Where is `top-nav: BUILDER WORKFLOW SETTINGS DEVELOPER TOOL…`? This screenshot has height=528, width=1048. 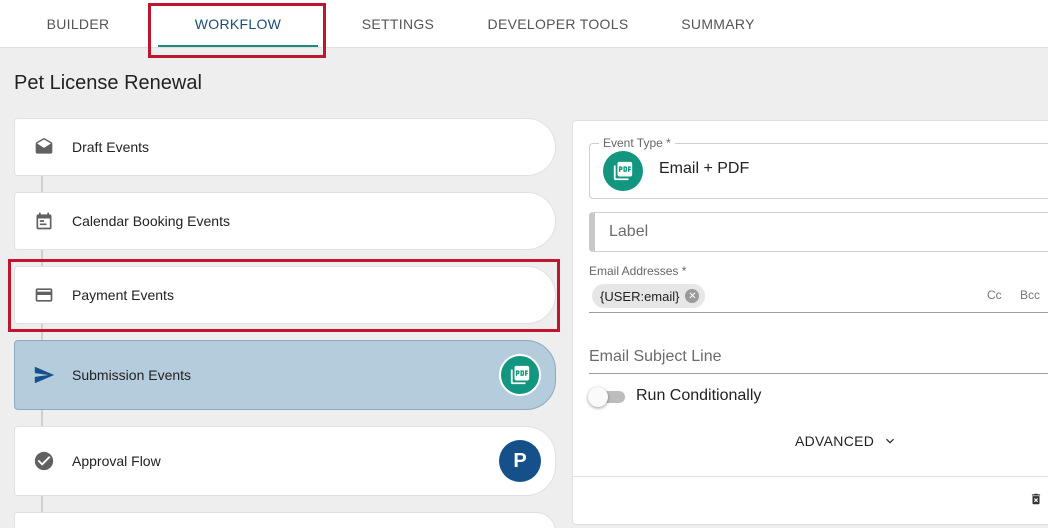
top-nav: BUILDER WORKFLOW SETTINGS DEVELOPER TOOL… is located at coordinates (524, 24).